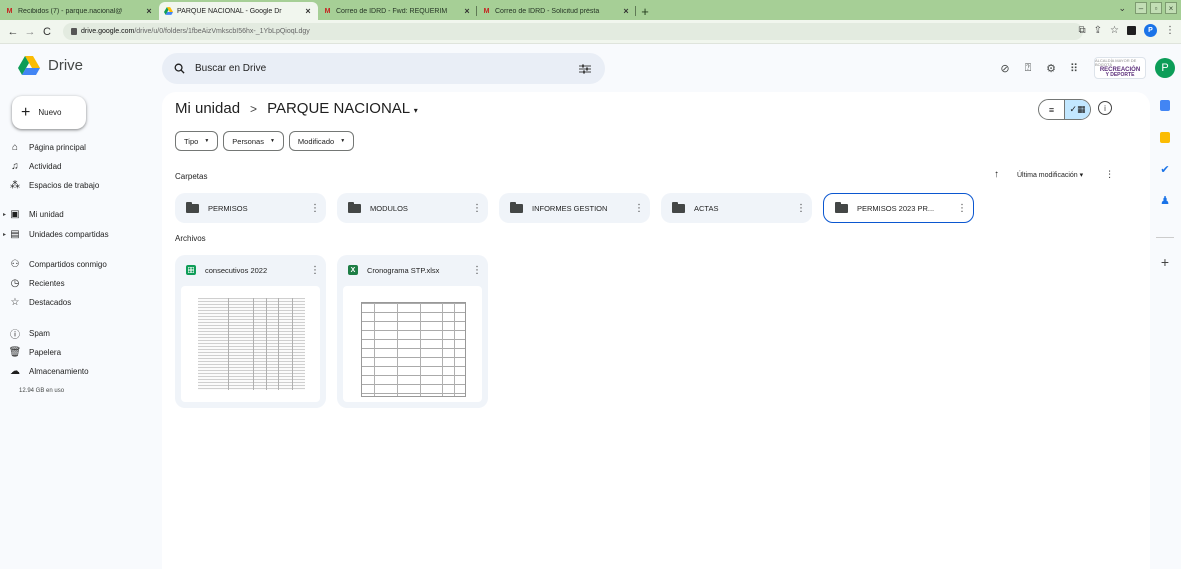 The height and width of the screenshot is (569, 1181). Describe the element at coordinates (15, 264) in the screenshot. I see `people-icon: ⚇` at that location.